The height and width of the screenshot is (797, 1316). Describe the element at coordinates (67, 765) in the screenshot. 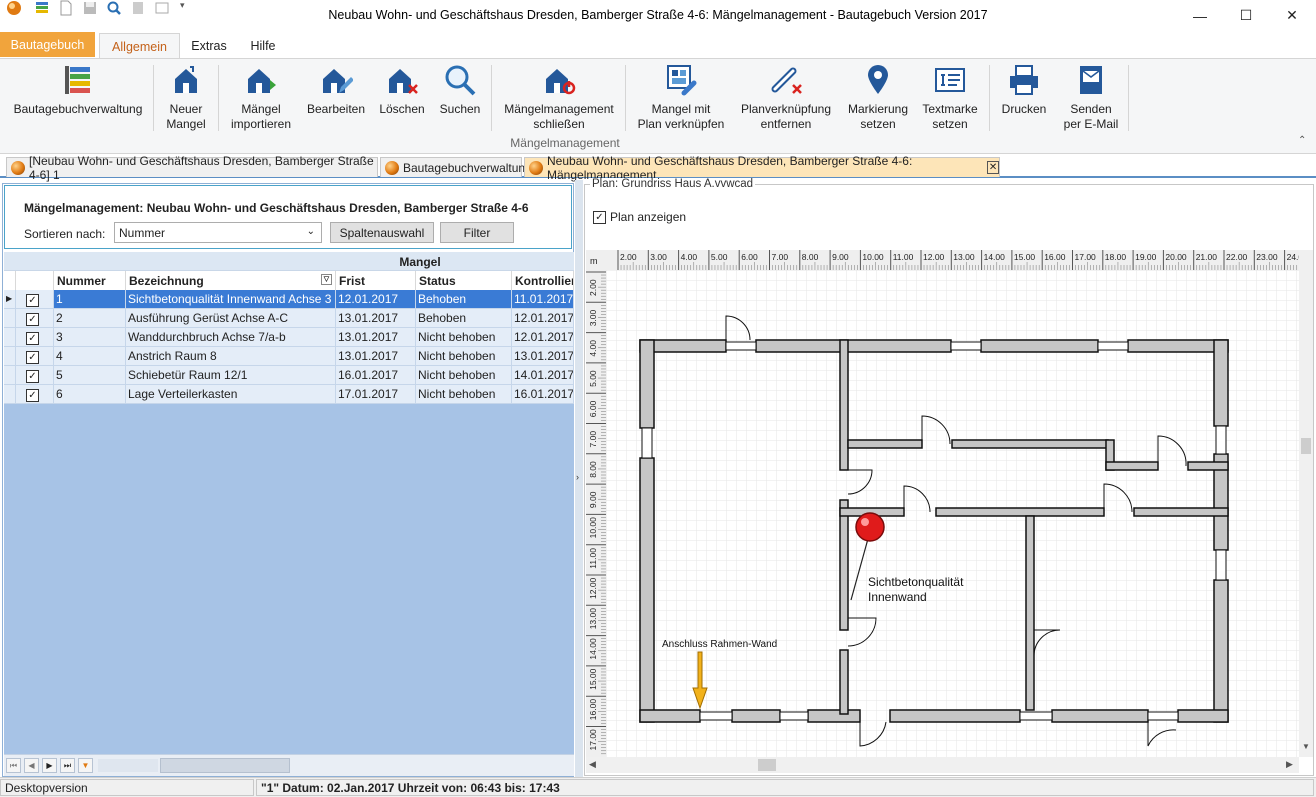

I see `last-record-icon: ⏭` at that location.